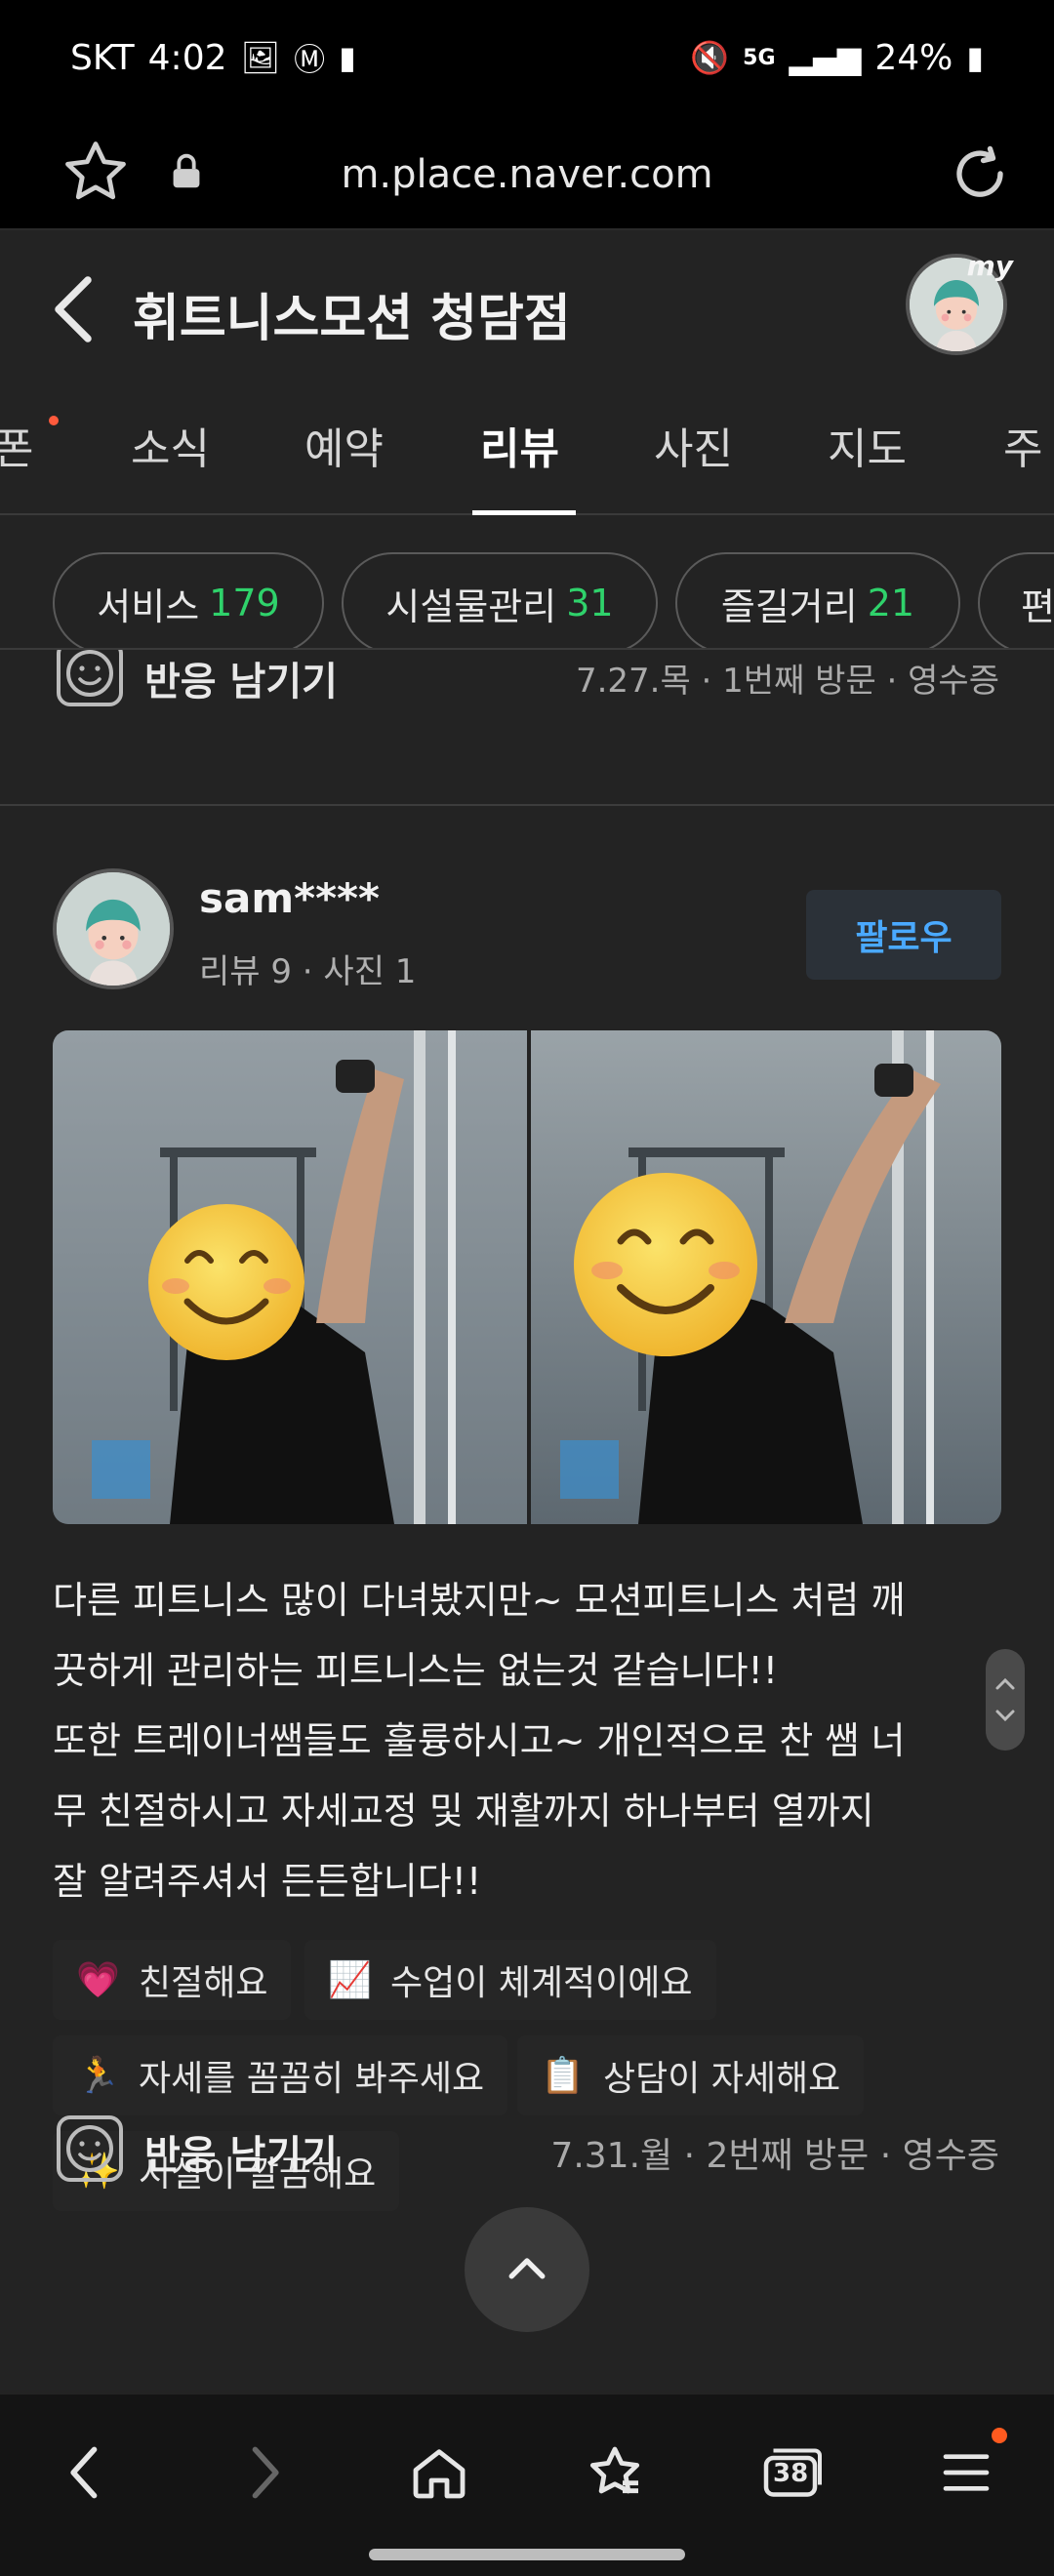 The width and height of the screenshot is (1054, 2576). What do you see at coordinates (527, 805) in the screenshot?
I see `review-divider` at bounding box center [527, 805].